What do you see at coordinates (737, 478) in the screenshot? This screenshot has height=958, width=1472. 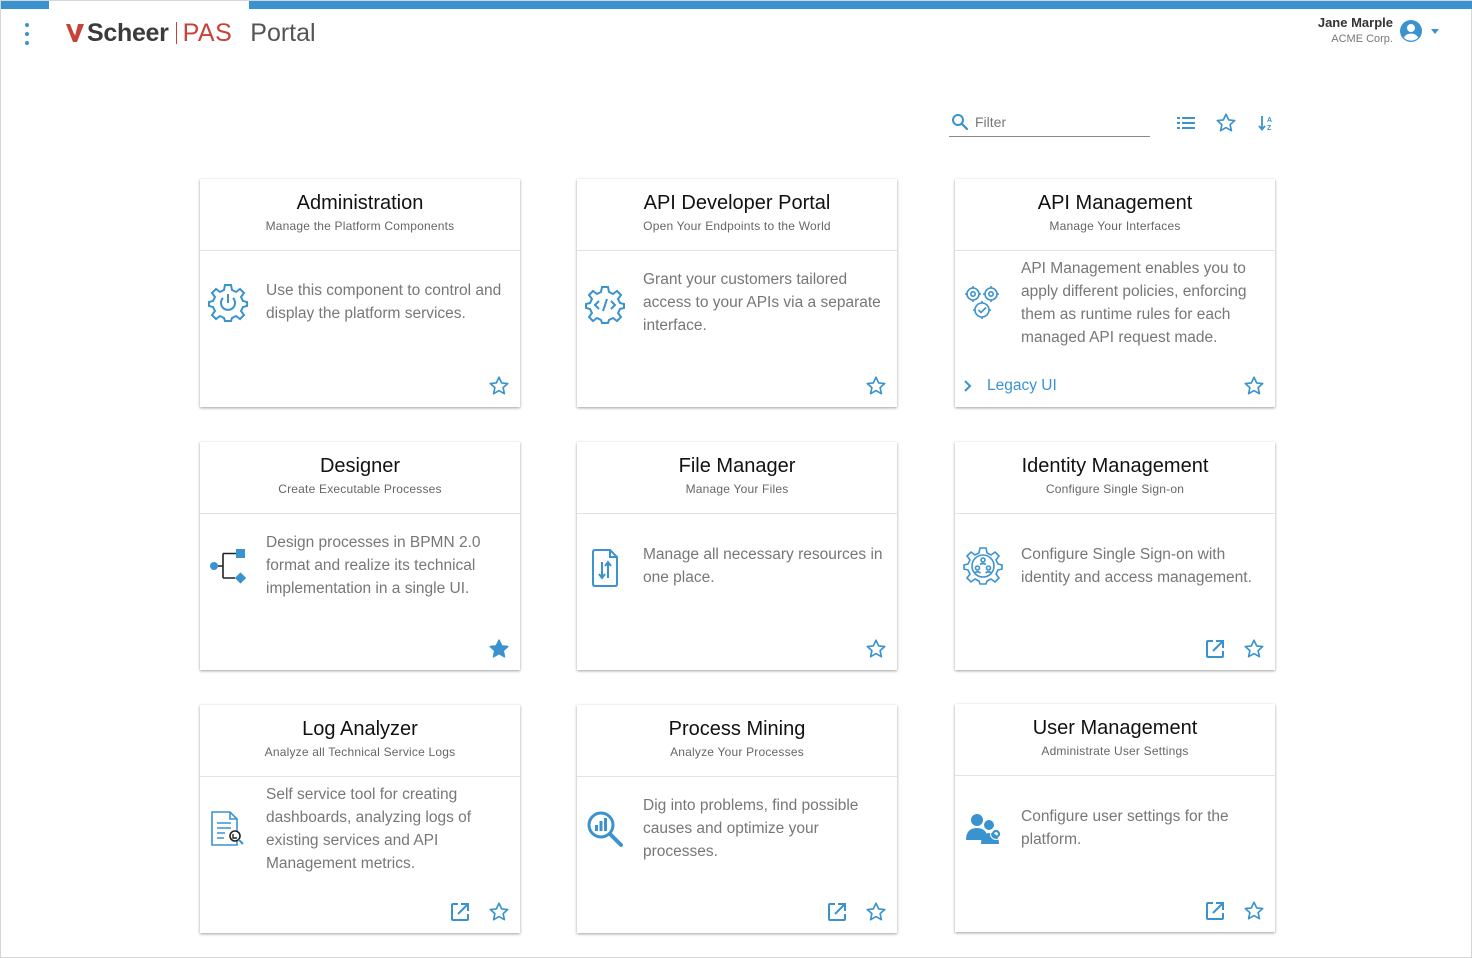 I see `card-header: File Manager Manage Your Files` at bounding box center [737, 478].